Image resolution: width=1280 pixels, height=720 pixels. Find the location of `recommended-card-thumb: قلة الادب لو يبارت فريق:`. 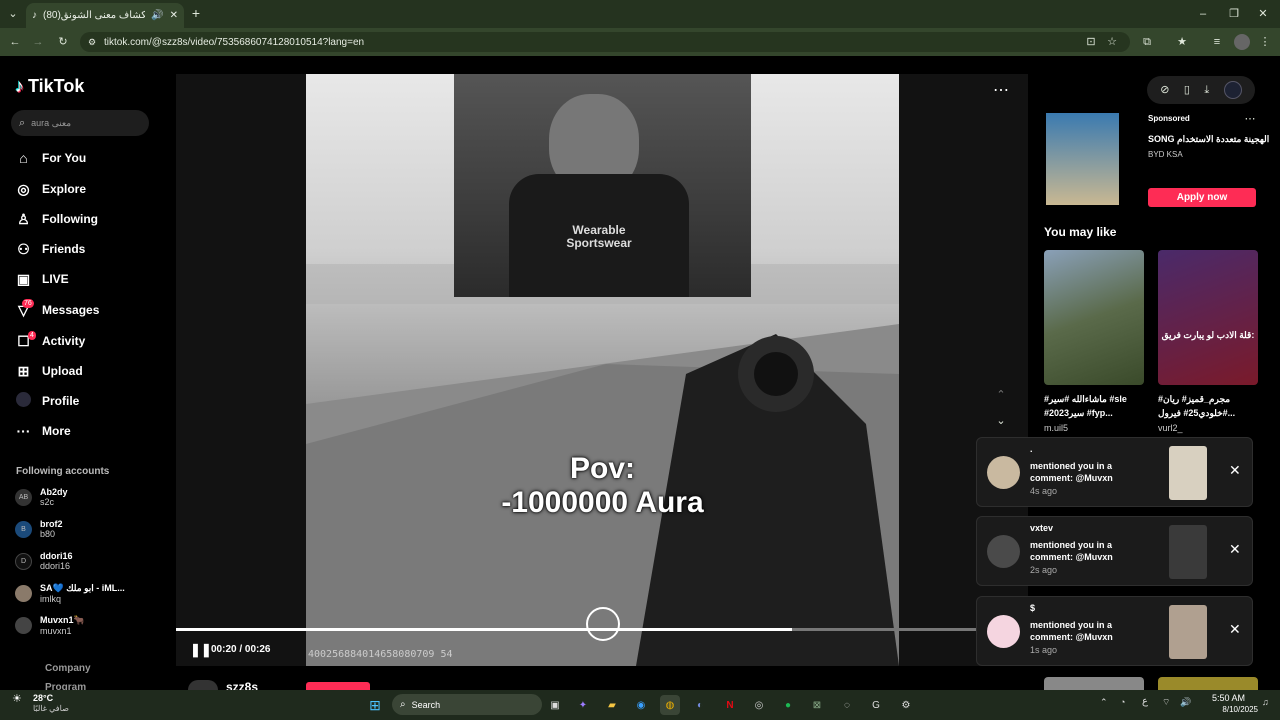

recommended-card-thumb: قلة الادب لو يبارت فريق: is located at coordinates (1208, 317).